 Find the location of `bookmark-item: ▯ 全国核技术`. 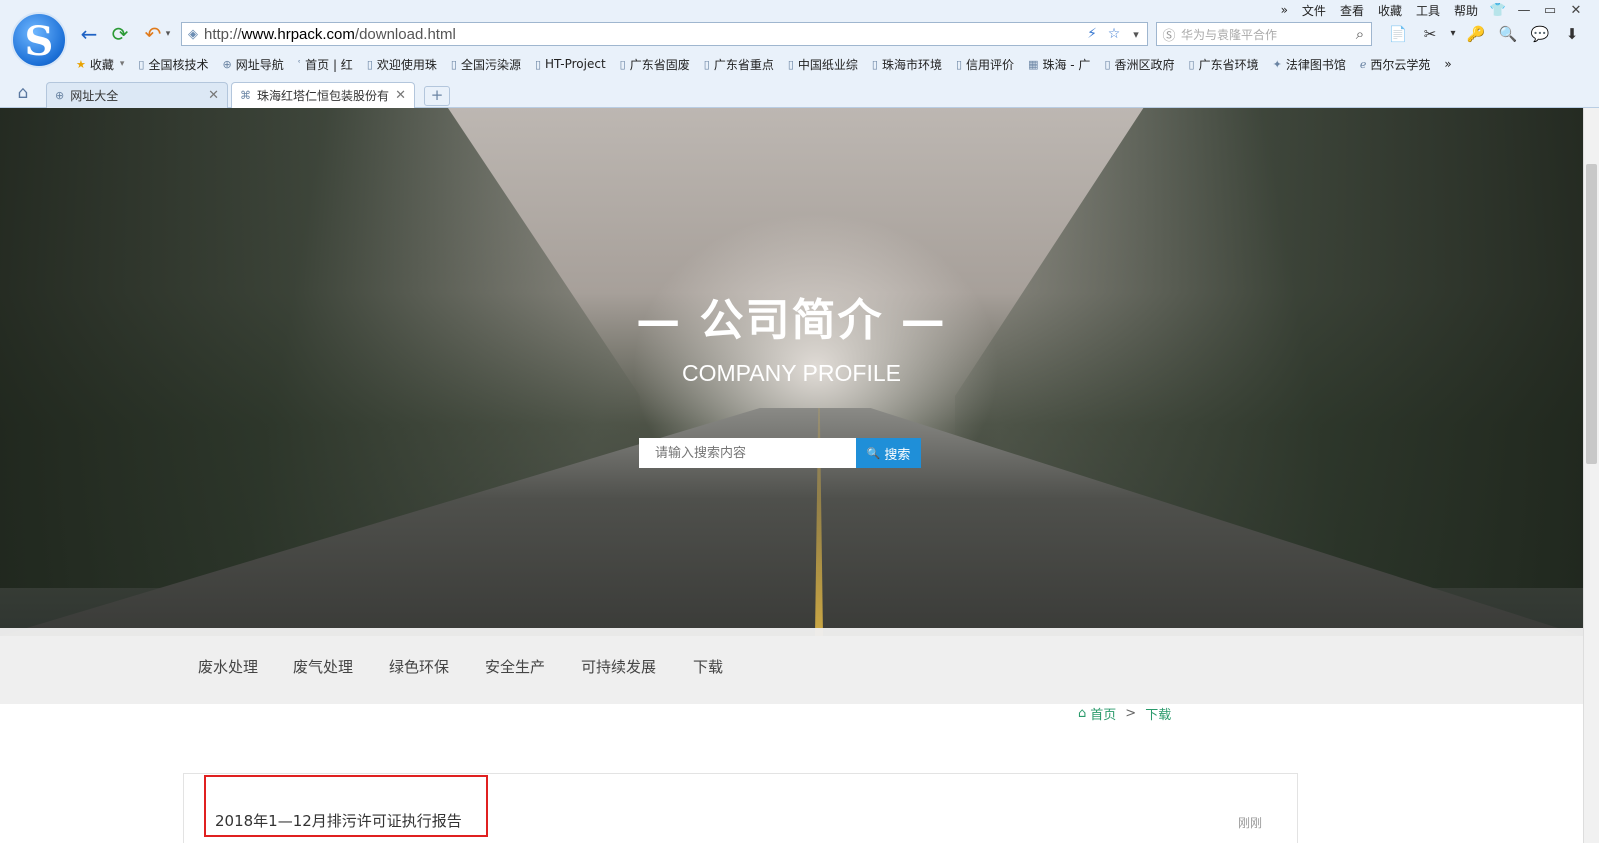

bookmark-item: ▯ 全国核技术 is located at coordinates (173, 64).